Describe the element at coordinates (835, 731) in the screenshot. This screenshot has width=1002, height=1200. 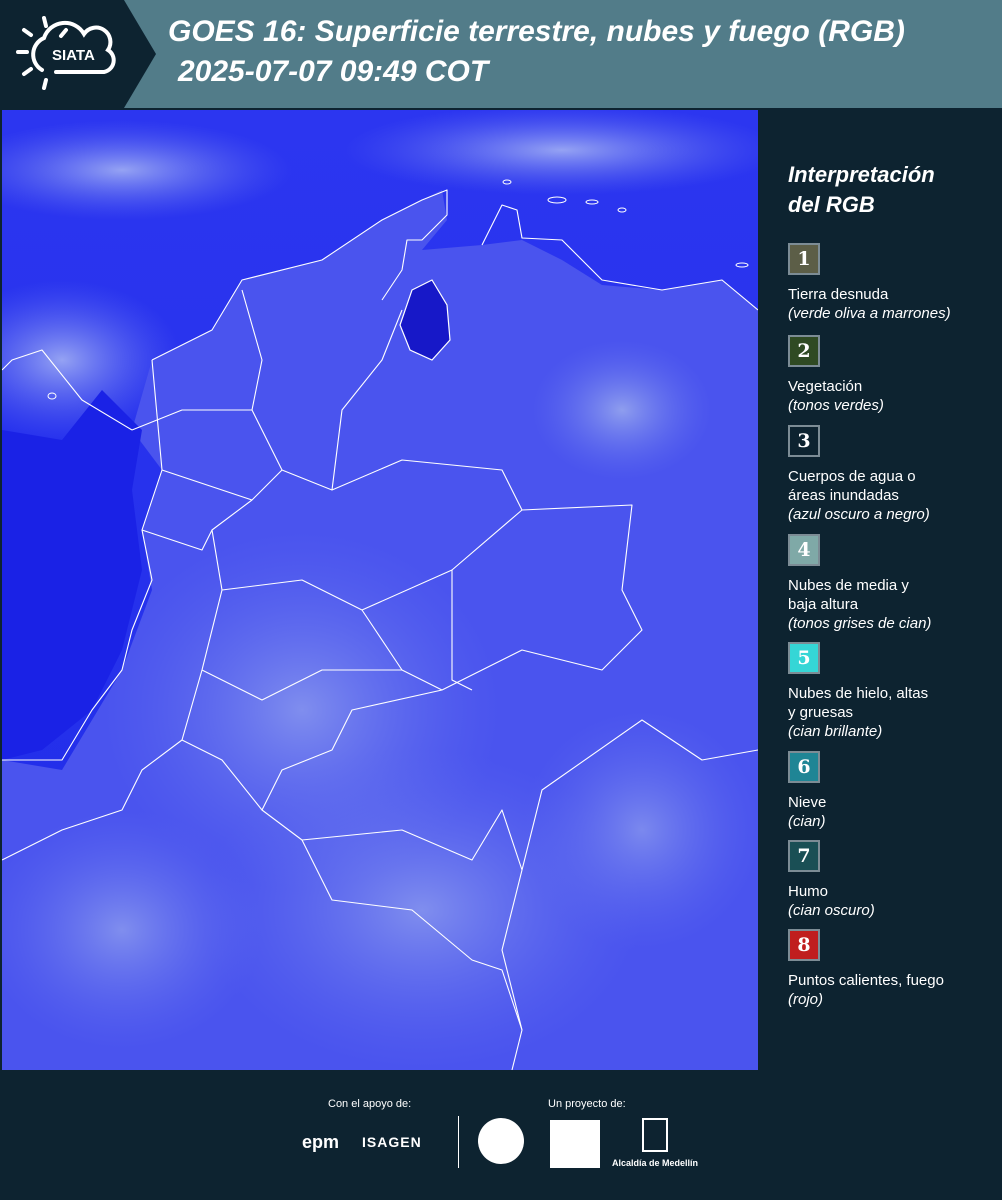
I see `legend-item-note: (cian brillante)` at that location.